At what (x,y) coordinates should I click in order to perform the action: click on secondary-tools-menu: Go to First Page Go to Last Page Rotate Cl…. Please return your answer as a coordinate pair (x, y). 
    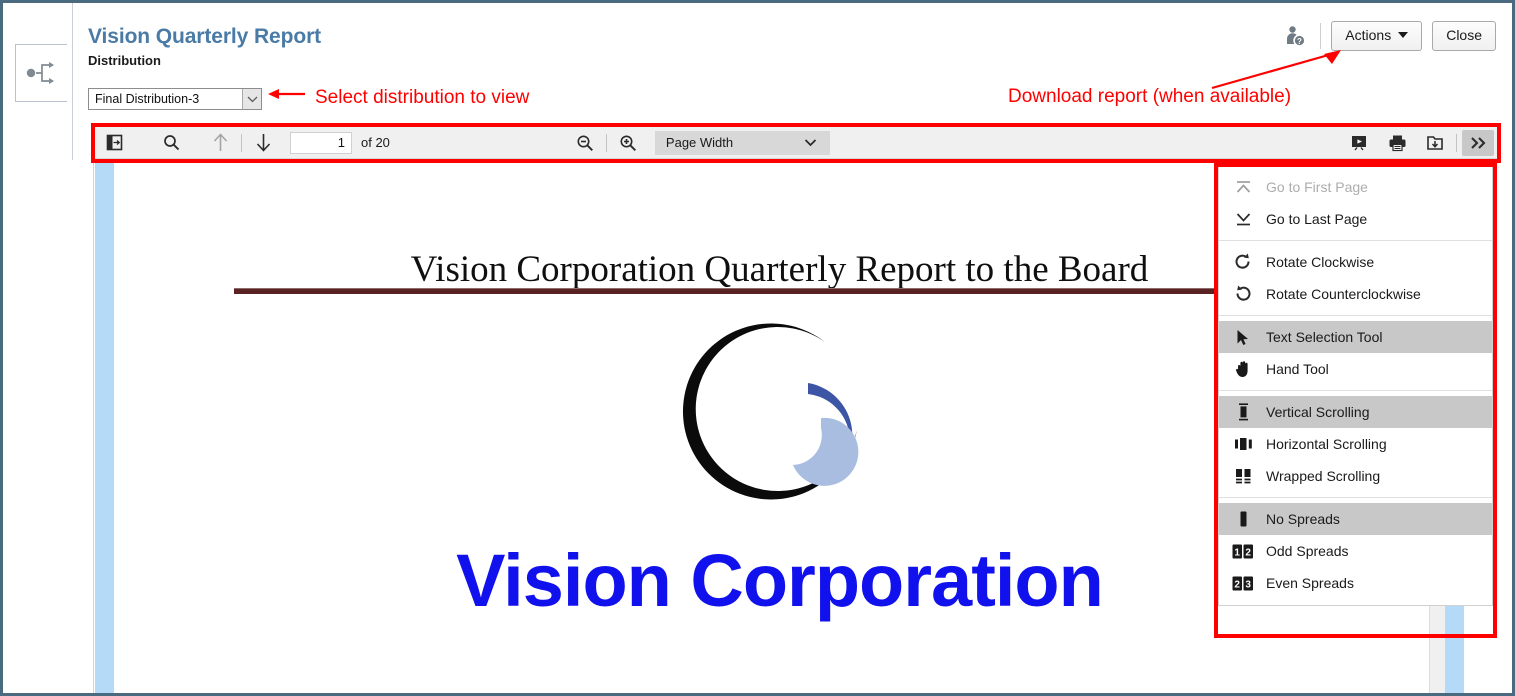
    Looking at the image, I should click on (1355, 386).